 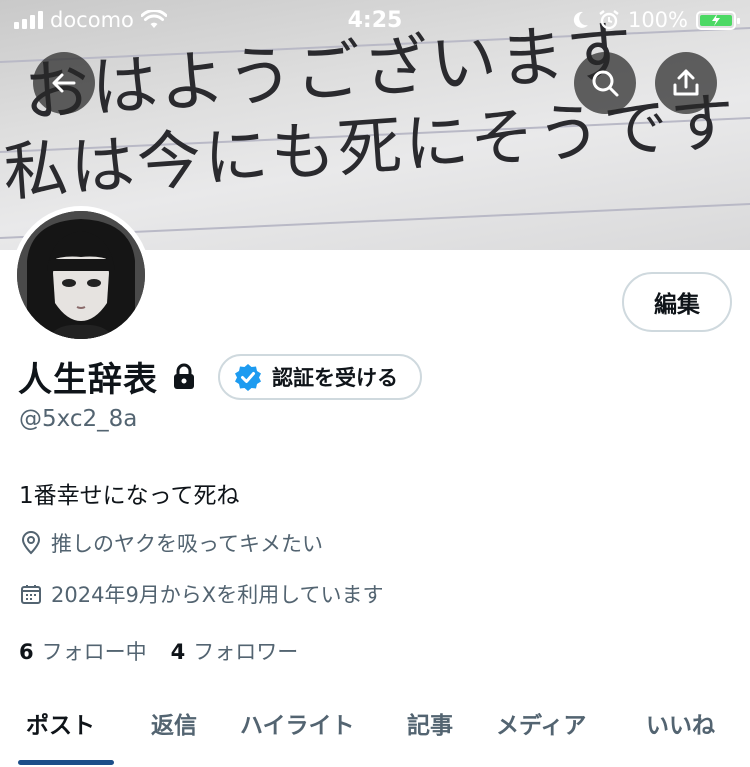 What do you see at coordinates (187, 544) in the screenshot?
I see `location-text: 推しのヤクを吸ってキメたい` at bounding box center [187, 544].